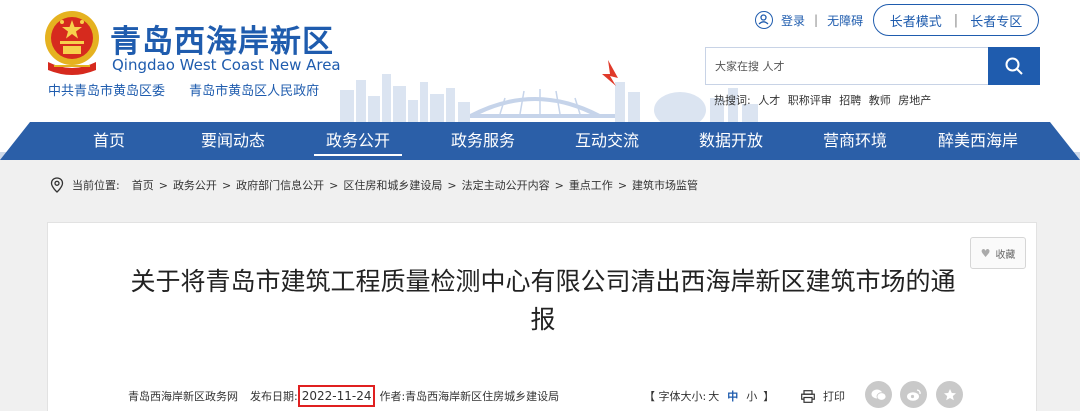 Image resolution: width=1080 pixels, height=411 pixels. What do you see at coordinates (665, 185) in the screenshot?
I see `breadcrumb-item: 建筑市场监管` at bounding box center [665, 185].